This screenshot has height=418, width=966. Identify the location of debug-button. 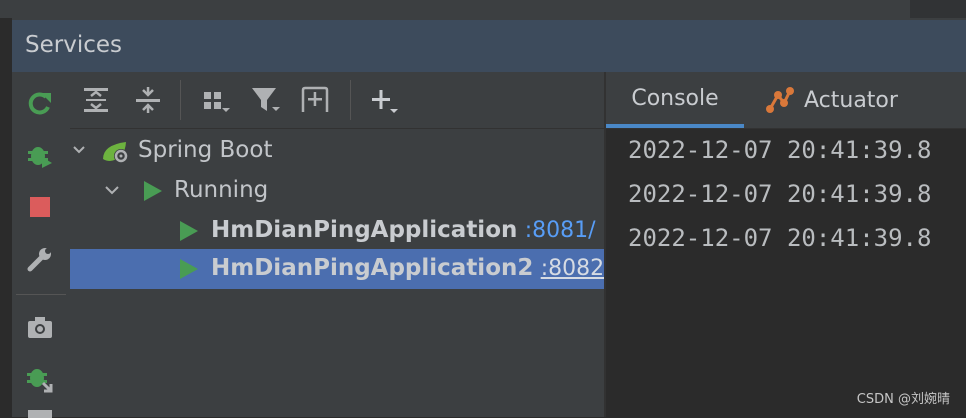
(40, 155).